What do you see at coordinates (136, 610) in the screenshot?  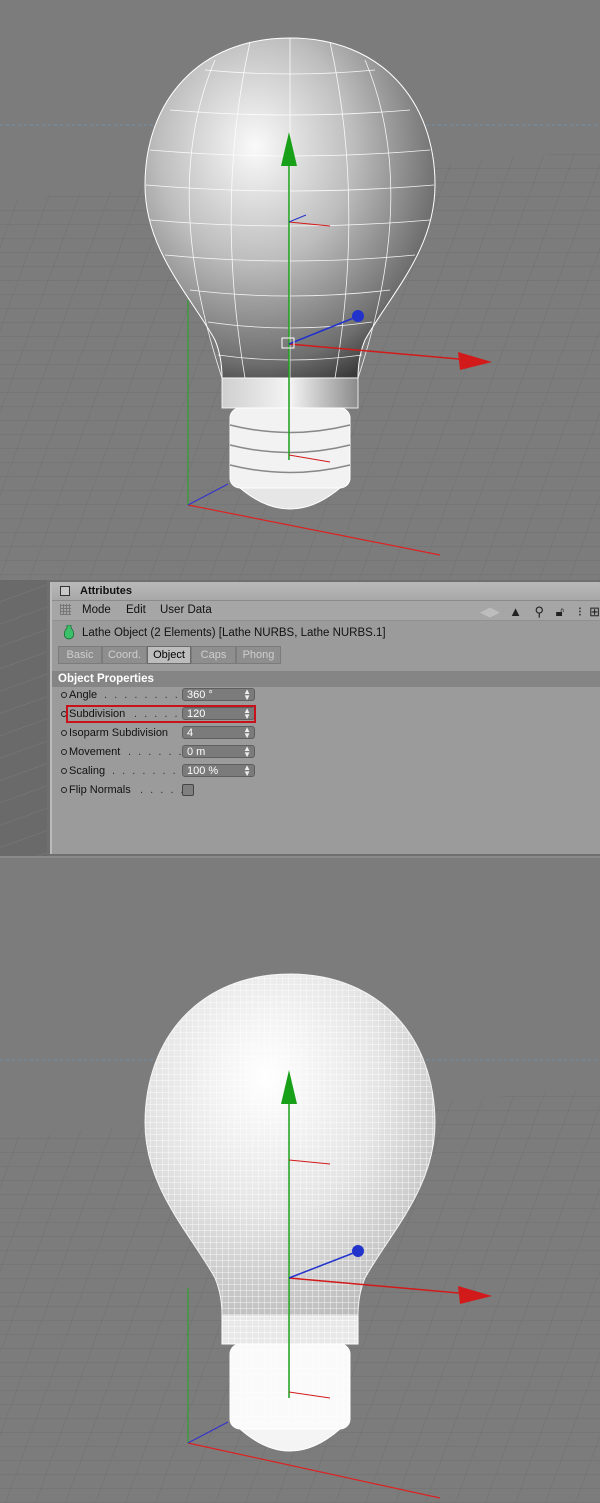 I see `menu-edit: Edit` at bounding box center [136, 610].